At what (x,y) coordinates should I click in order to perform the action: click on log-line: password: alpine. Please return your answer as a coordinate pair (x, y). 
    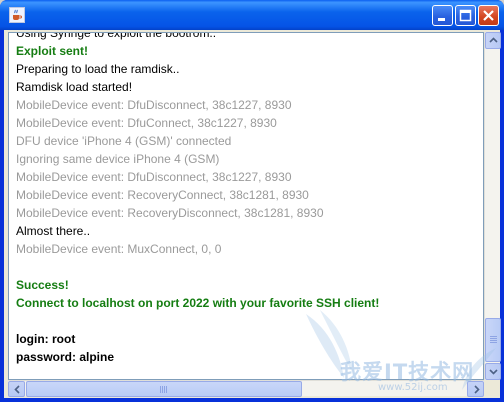
    Looking at the image, I should click on (65, 357).